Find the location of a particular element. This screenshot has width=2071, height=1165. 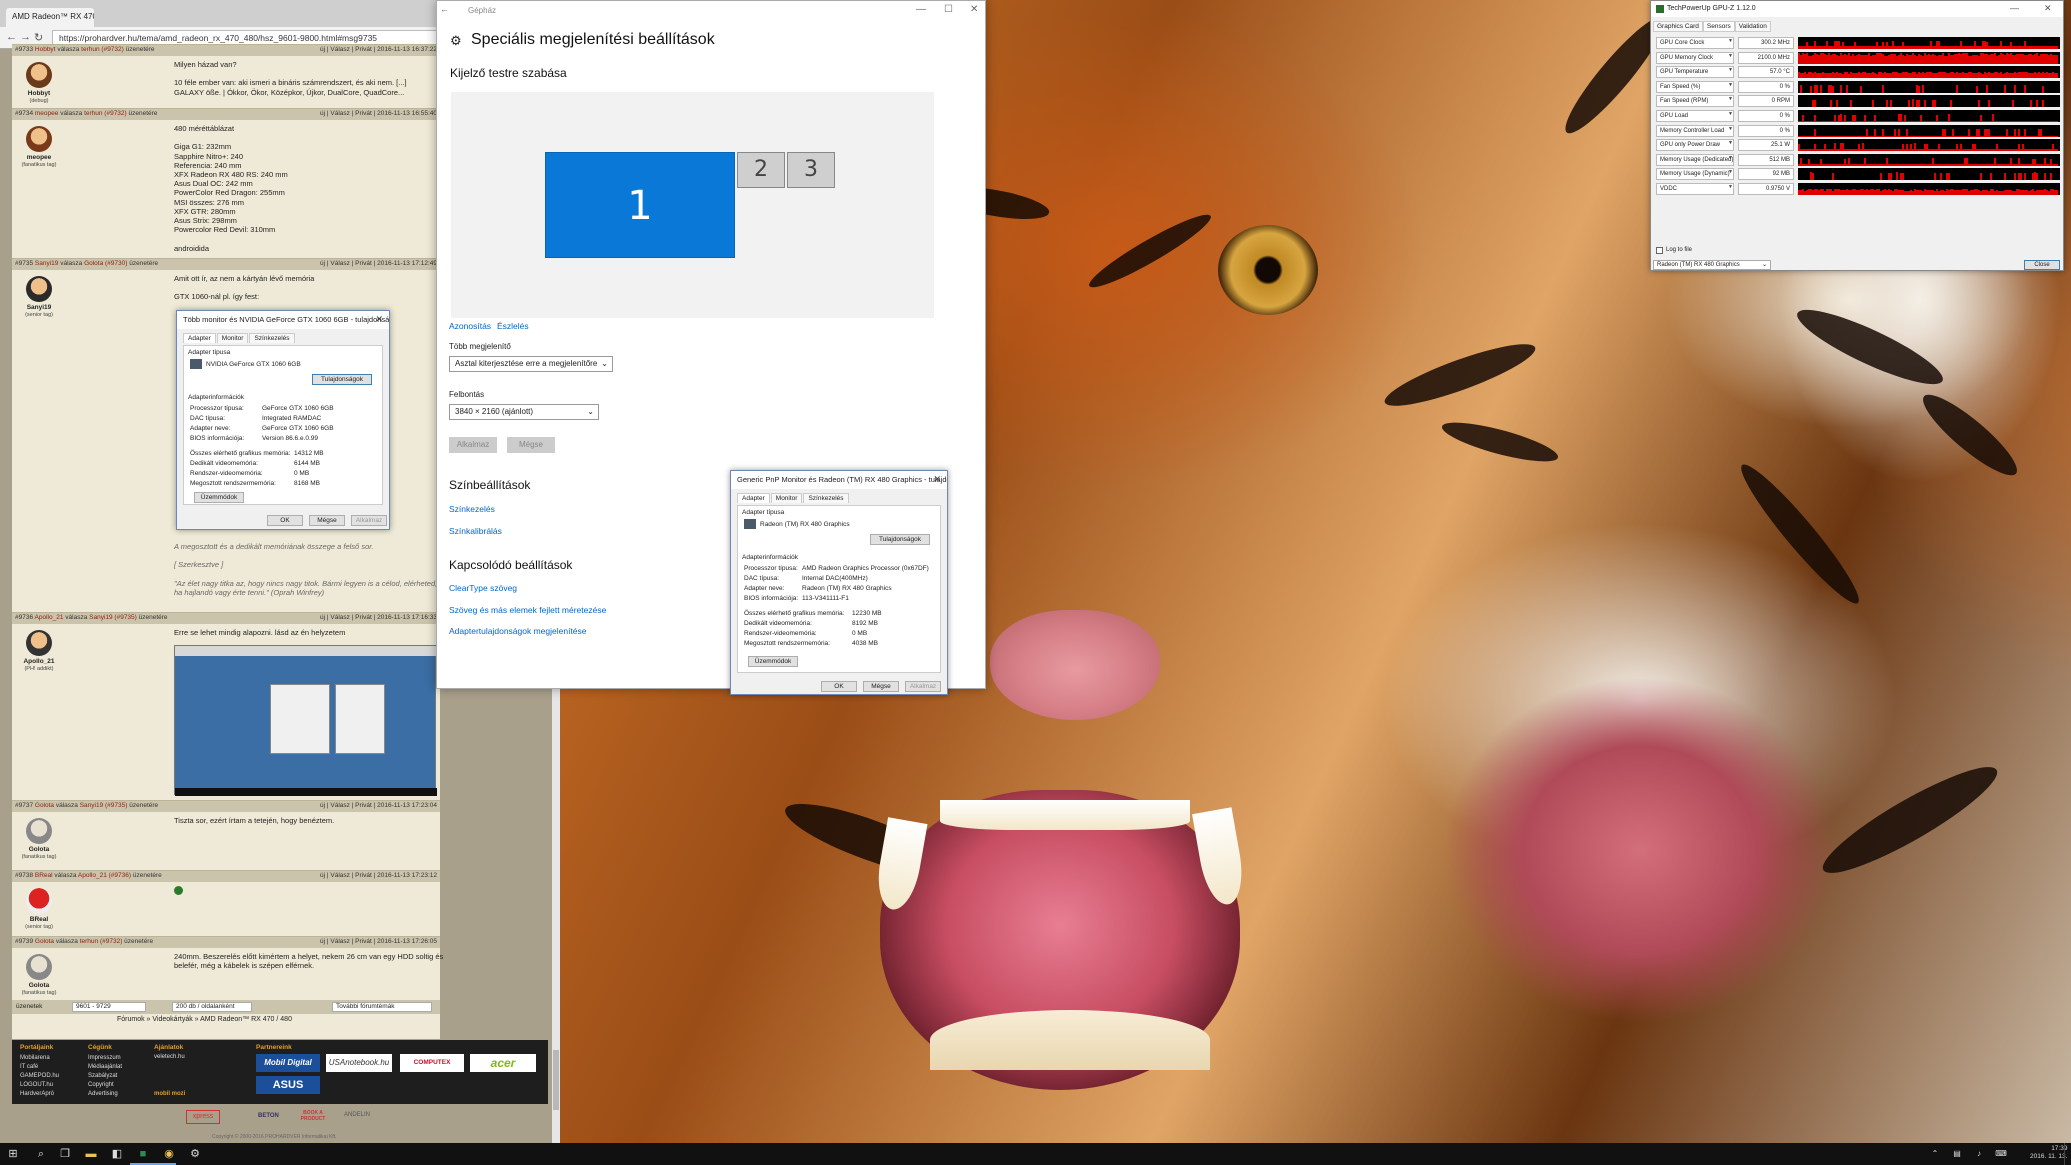

sensor-name: GPU Load is located at coordinates (1695, 116).